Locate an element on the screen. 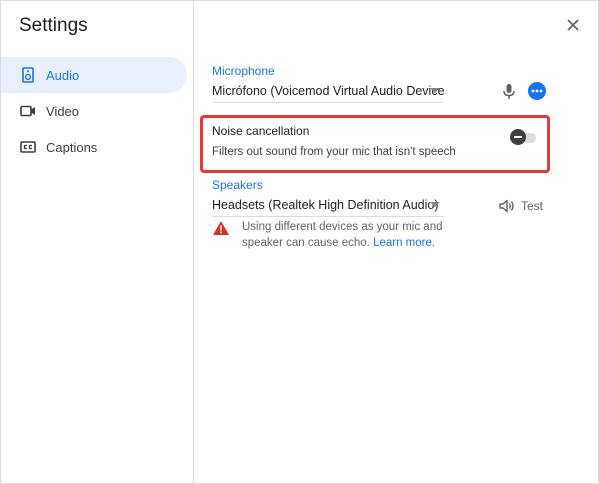 The image size is (599, 484). volume-icon is located at coordinates (507, 206).